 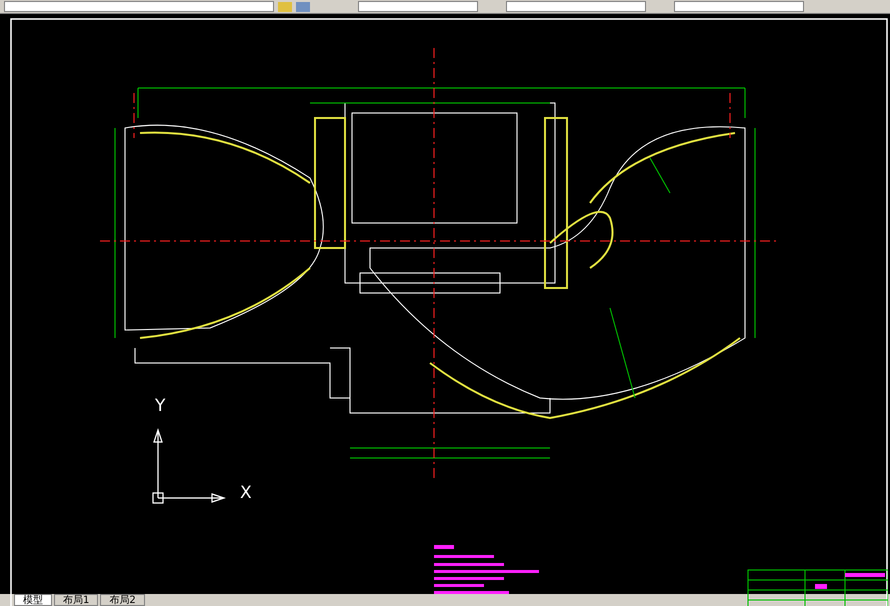 I want to click on toolbar-icon, so click(x=303, y=7).